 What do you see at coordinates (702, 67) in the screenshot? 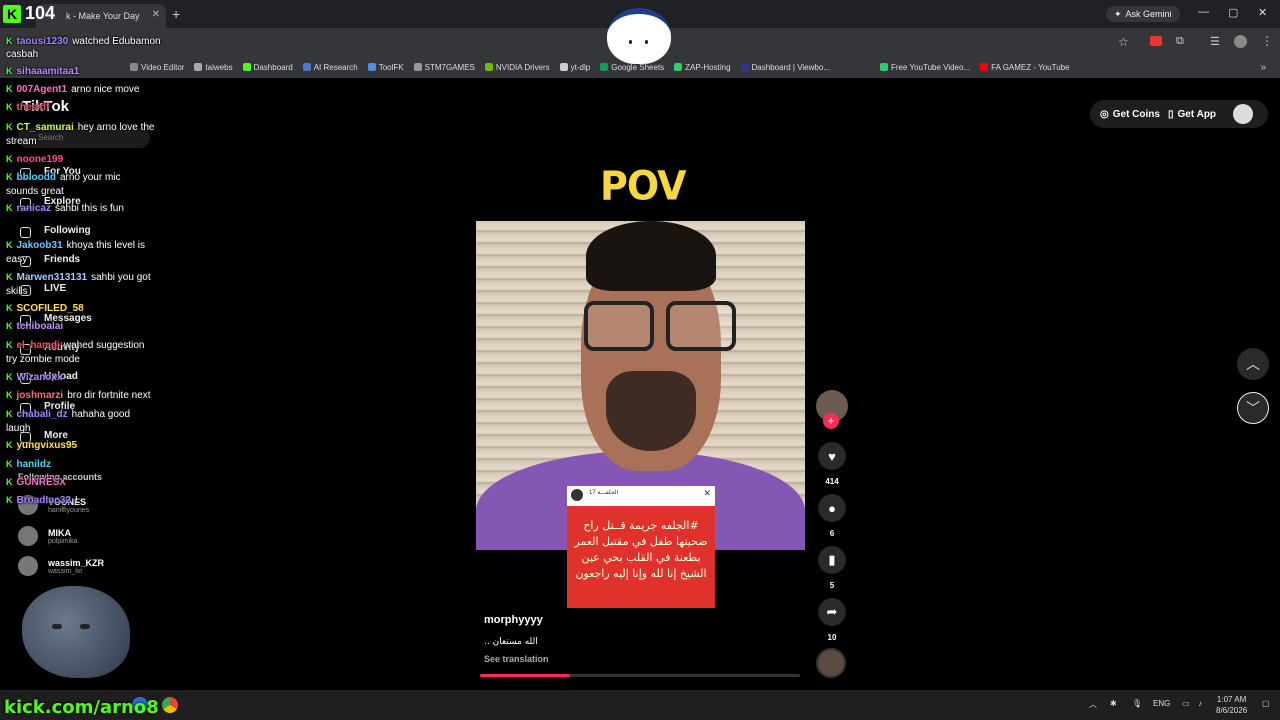
I see `bookmark: ZAP-Hosting` at bounding box center [702, 67].